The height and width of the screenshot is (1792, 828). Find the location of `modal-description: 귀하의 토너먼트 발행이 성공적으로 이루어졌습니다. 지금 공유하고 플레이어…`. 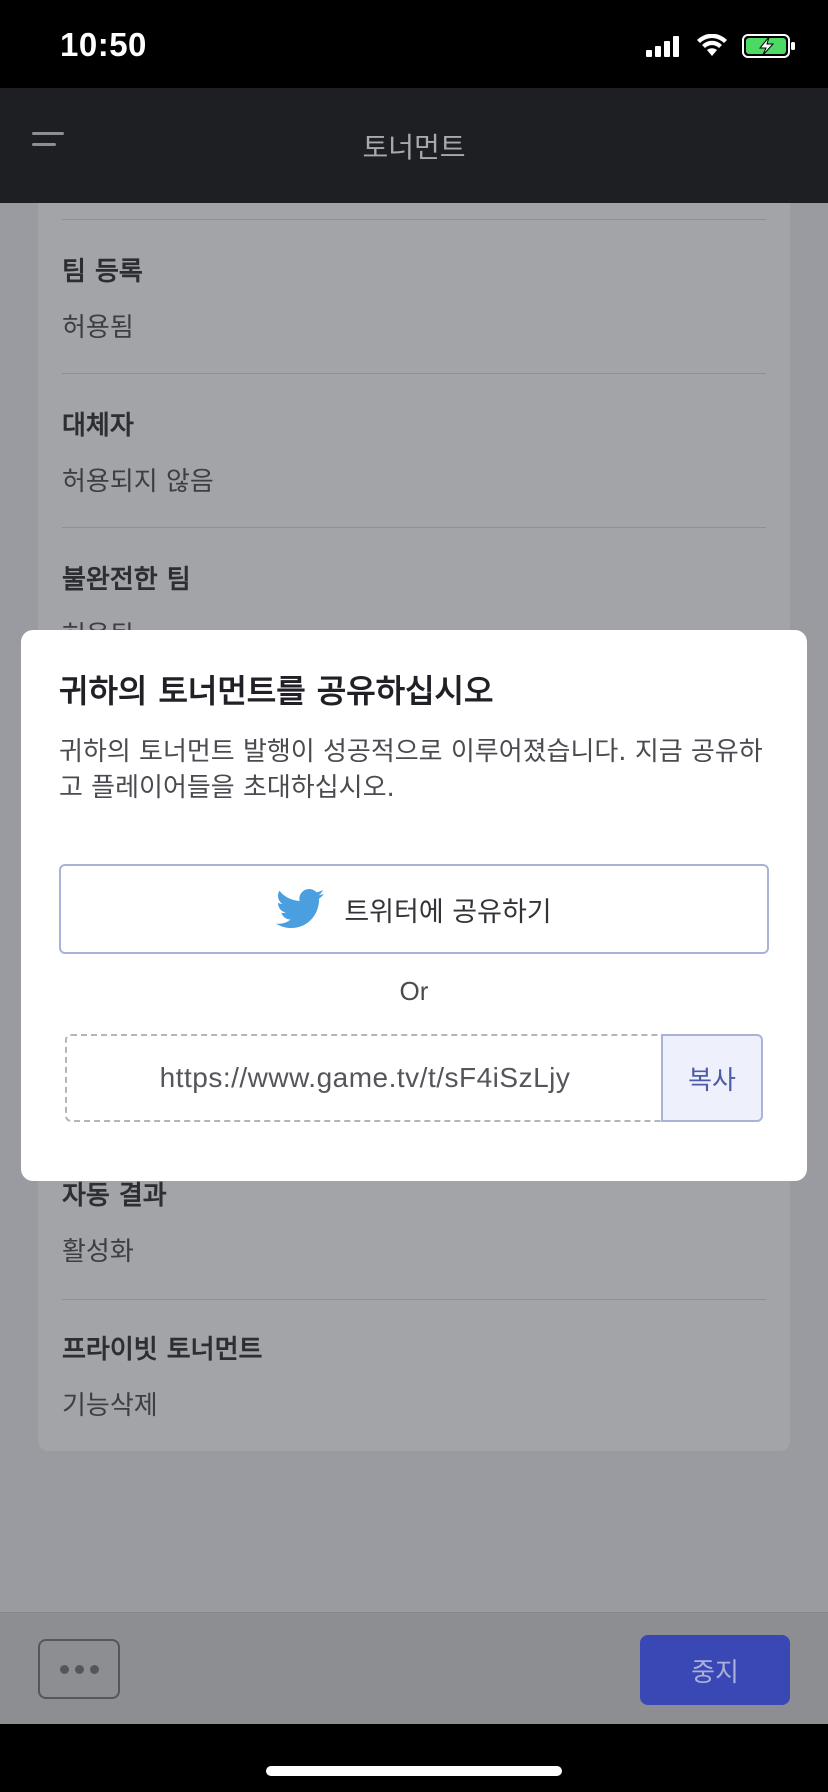

modal-description: 귀하의 토너먼트 발행이 성공적으로 이루어졌습니다. 지금 공유하고 플레이어… is located at coordinates (411, 770).